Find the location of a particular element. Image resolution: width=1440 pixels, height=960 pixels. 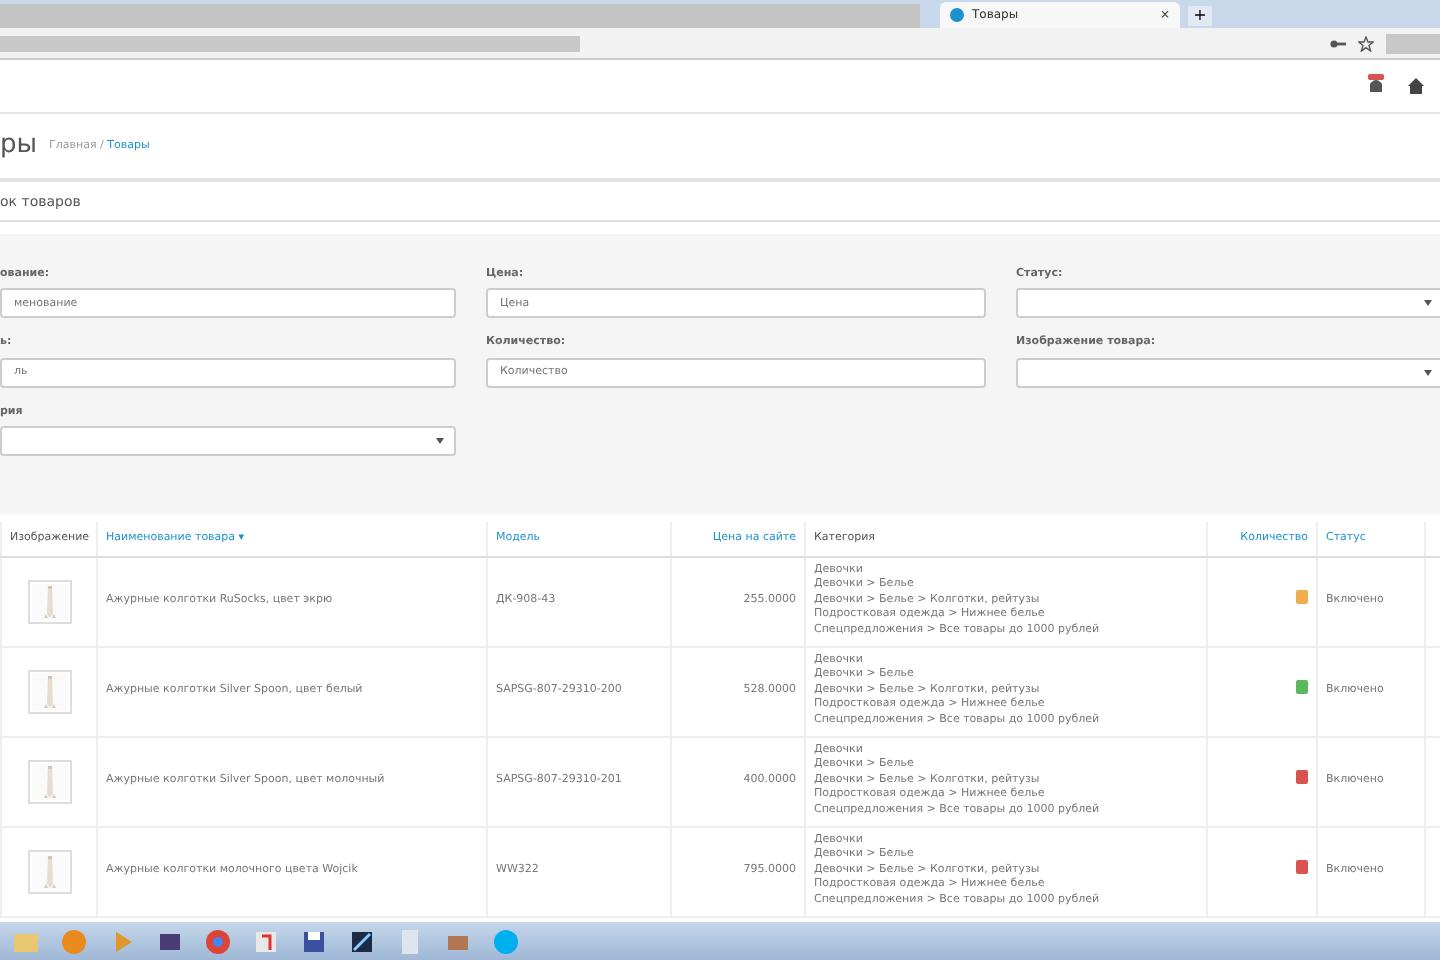

home-icon is located at coordinates (1416, 86).